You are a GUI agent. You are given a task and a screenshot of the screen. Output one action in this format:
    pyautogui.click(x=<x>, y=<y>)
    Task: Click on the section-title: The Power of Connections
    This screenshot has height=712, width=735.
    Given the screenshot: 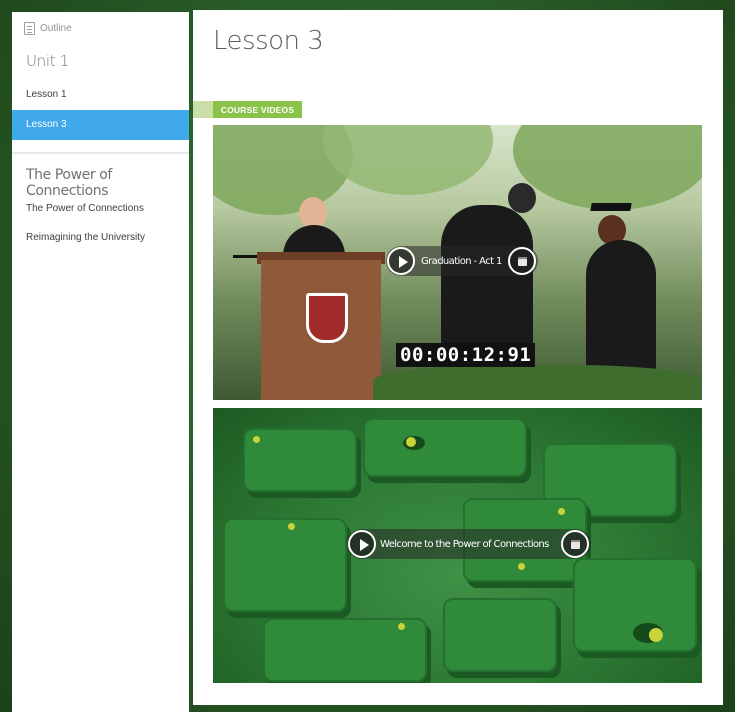 What is the action you would take?
    pyautogui.click(x=69, y=183)
    